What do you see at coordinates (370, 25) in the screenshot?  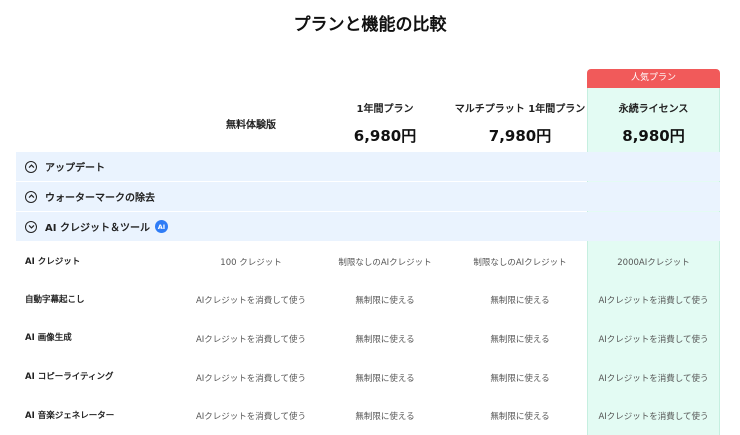 I see `page-title: プランと機能の比較` at bounding box center [370, 25].